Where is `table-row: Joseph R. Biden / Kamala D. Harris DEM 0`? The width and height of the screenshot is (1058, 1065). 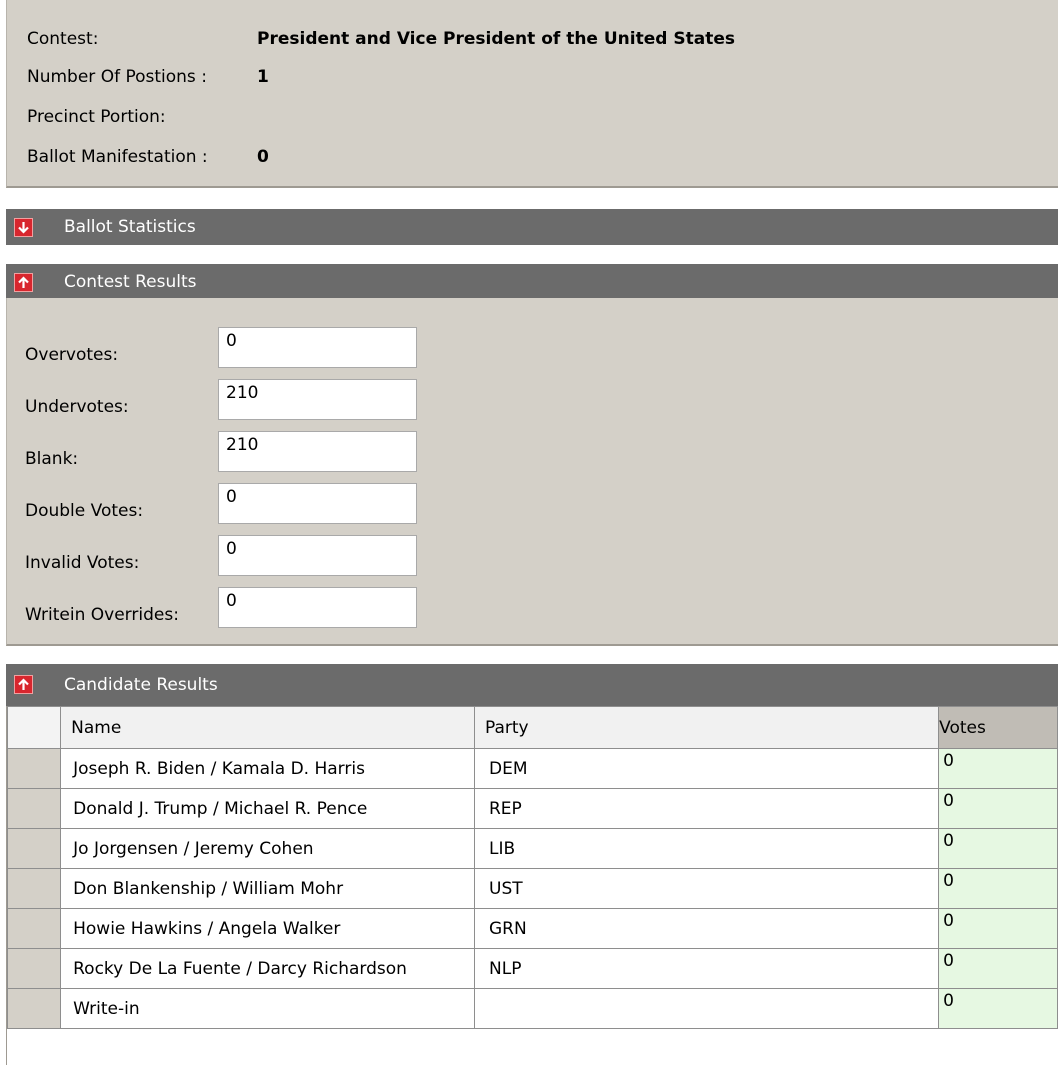 table-row: Joseph R. Biden / Kamala D. Harris DEM 0 is located at coordinates (532, 768).